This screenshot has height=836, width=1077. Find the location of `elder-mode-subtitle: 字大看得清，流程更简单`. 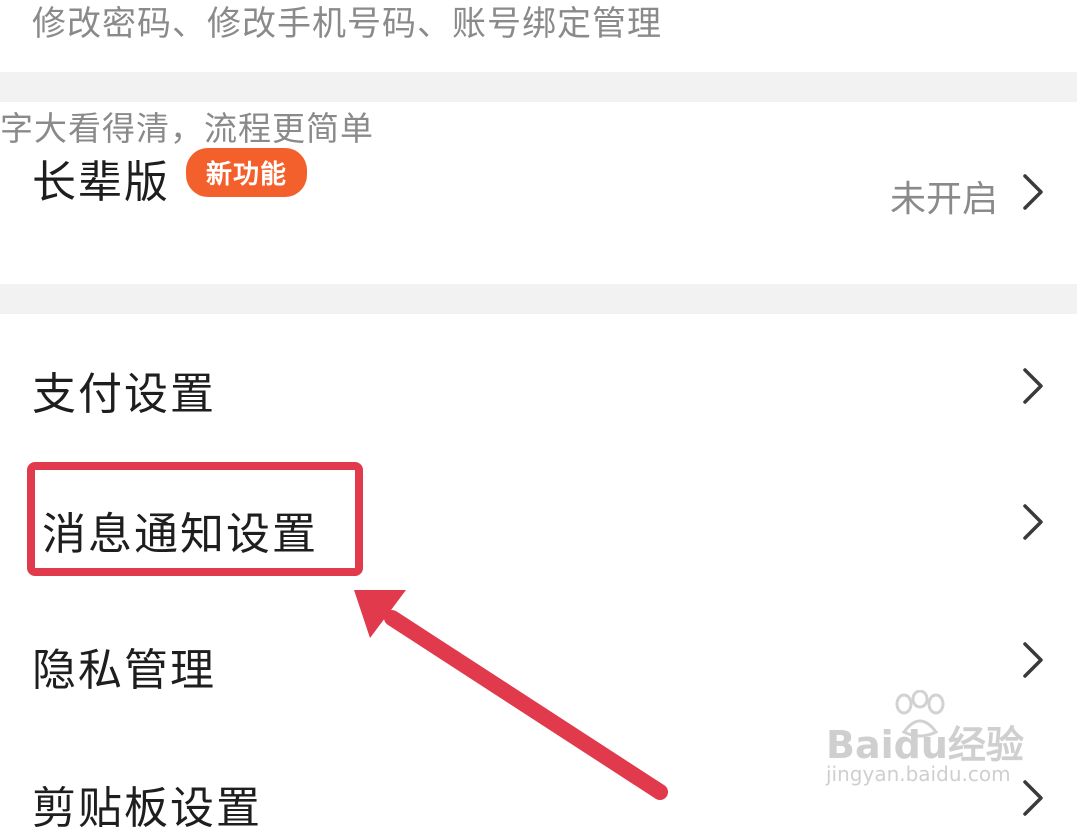

elder-mode-subtitle: 字大看得清，流程更简单 is located at coordinates (187, 128).